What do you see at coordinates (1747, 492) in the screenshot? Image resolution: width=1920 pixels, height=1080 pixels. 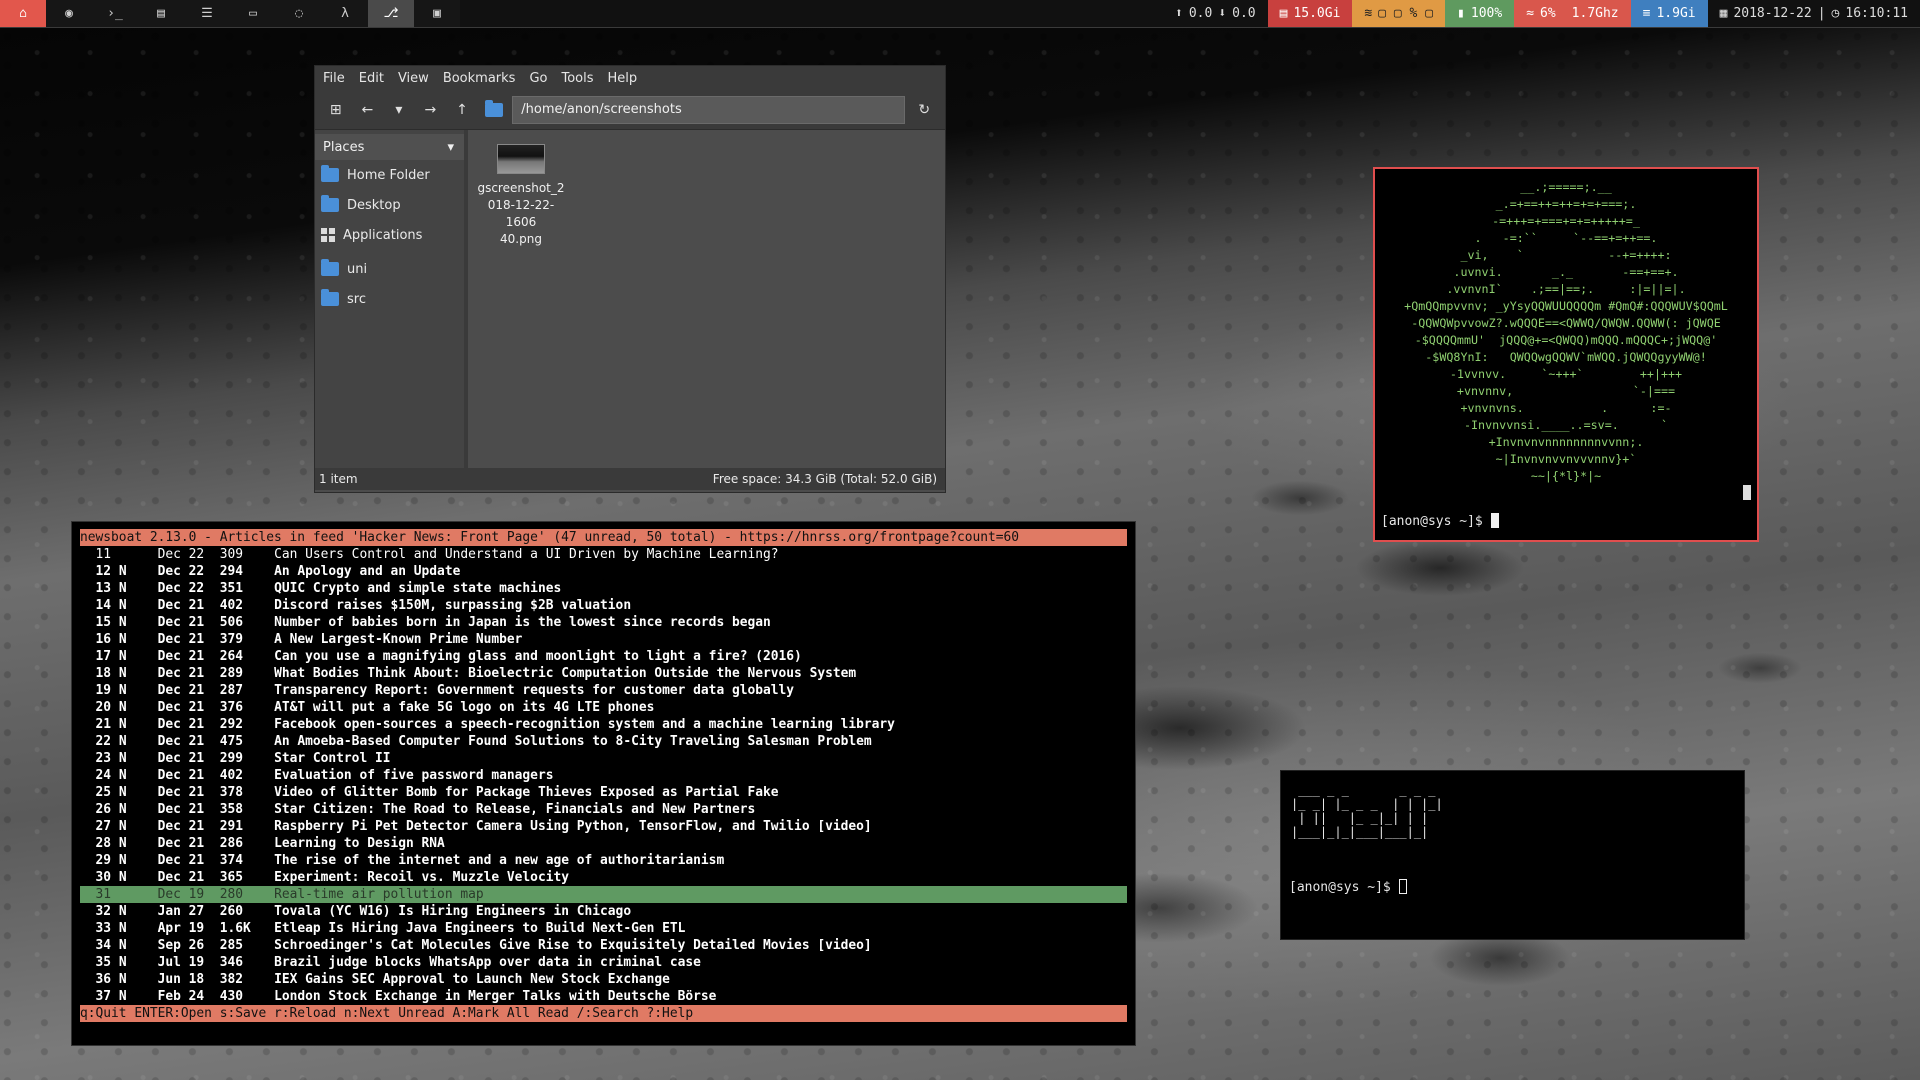 I see `scrollbar` at bounding box center [1747, 492].